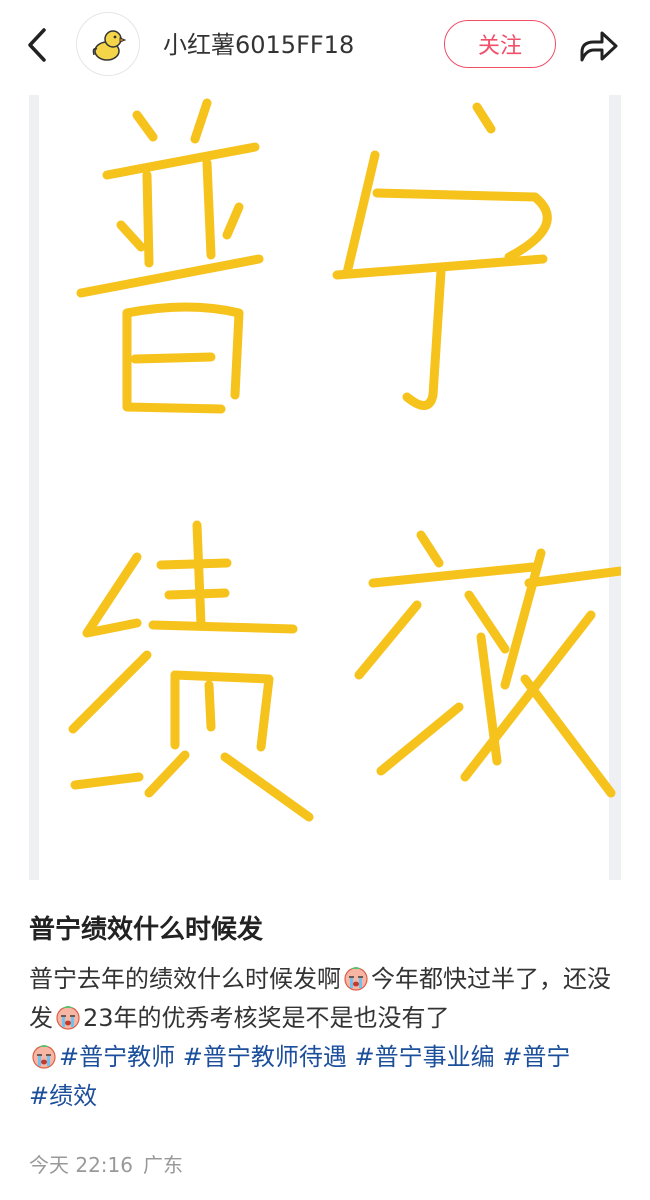 The width and height of the screenshot is (650, 1200). I want to click on hashtag-link: #普宁事业编, so click(425, 1057).